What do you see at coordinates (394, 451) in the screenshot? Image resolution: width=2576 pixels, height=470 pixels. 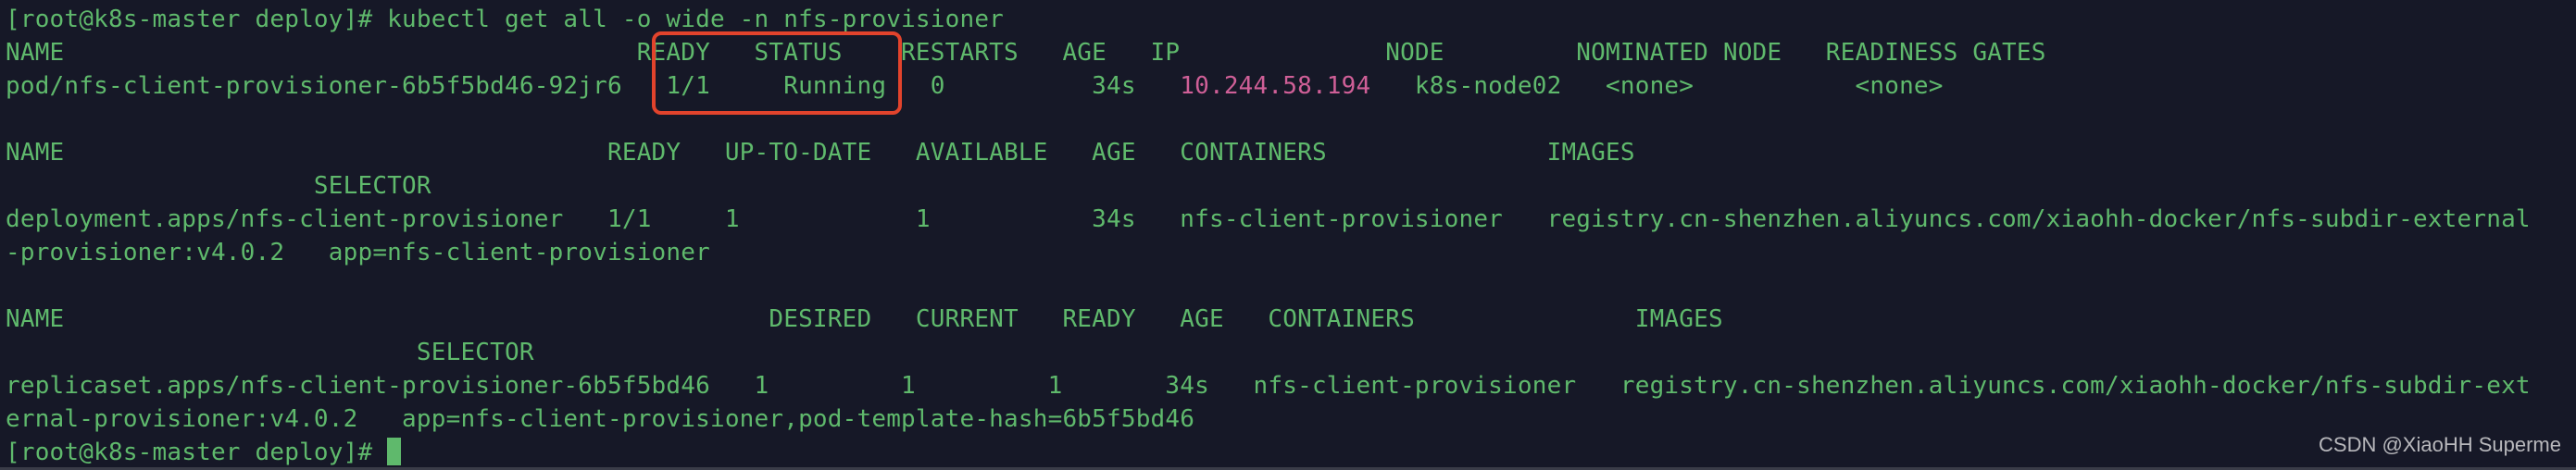 I see `cursor-block` at bounding box center [394, 451].